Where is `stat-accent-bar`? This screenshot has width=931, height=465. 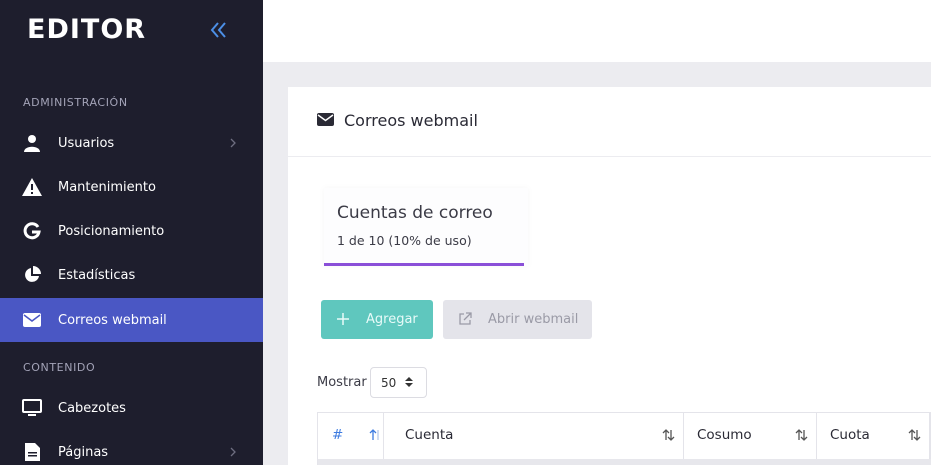 stat-accent-bar is located at coordinates (424, 264).